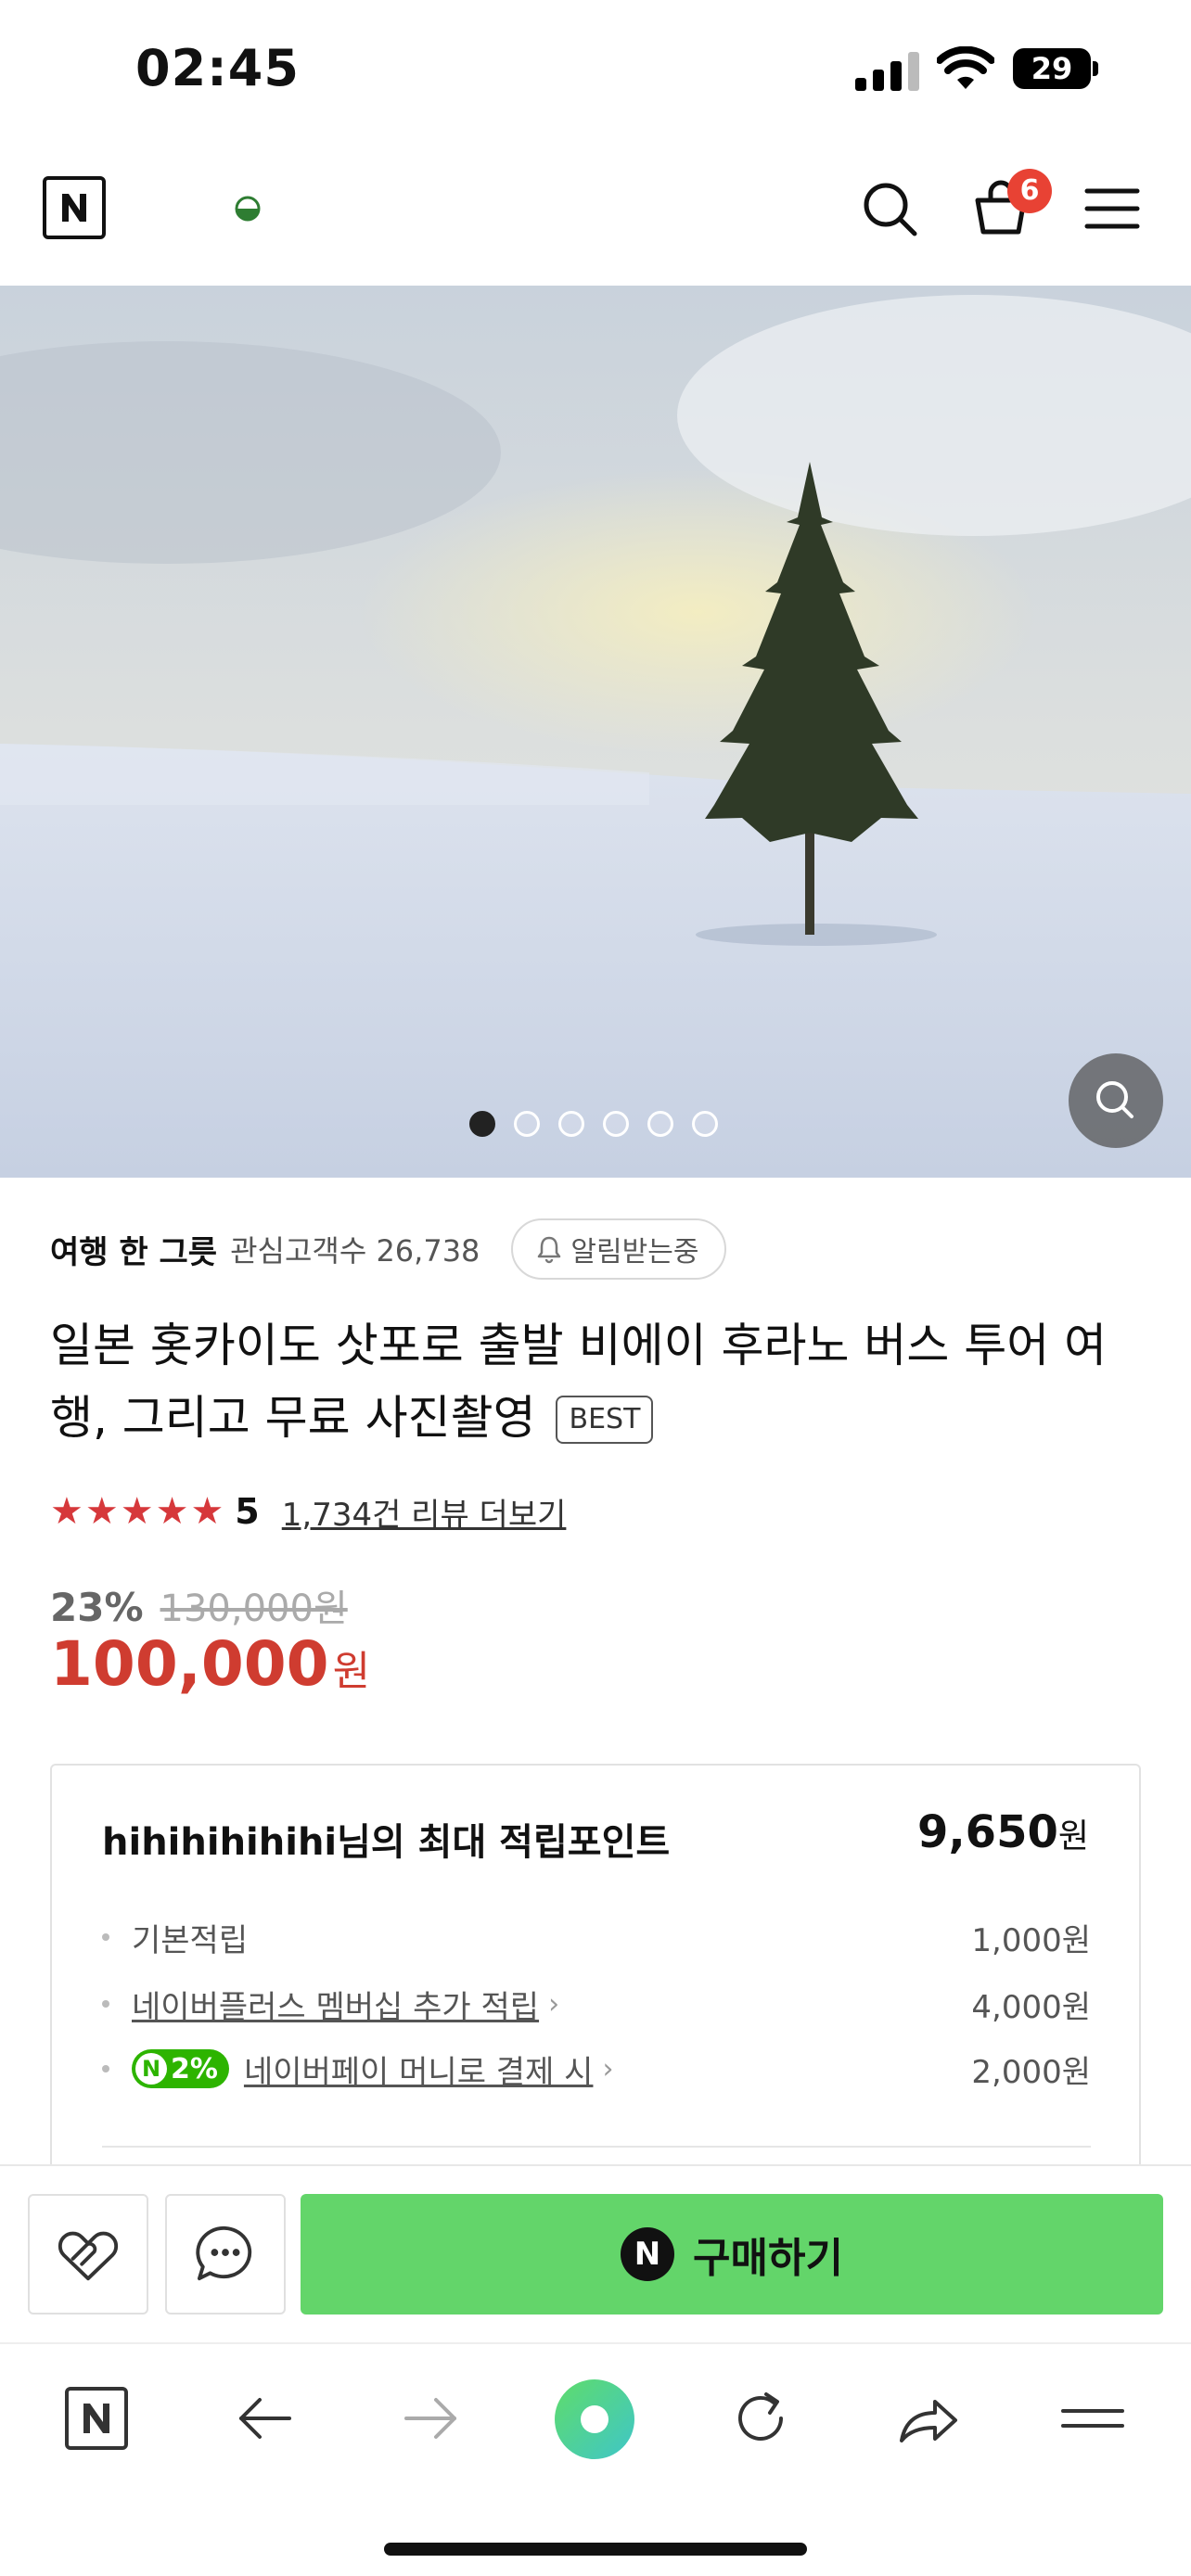  What do you see at coordinates (254, 1609) in the screenshot?
I see `original-price: 130,000원` at bounding box center [254, 1609].